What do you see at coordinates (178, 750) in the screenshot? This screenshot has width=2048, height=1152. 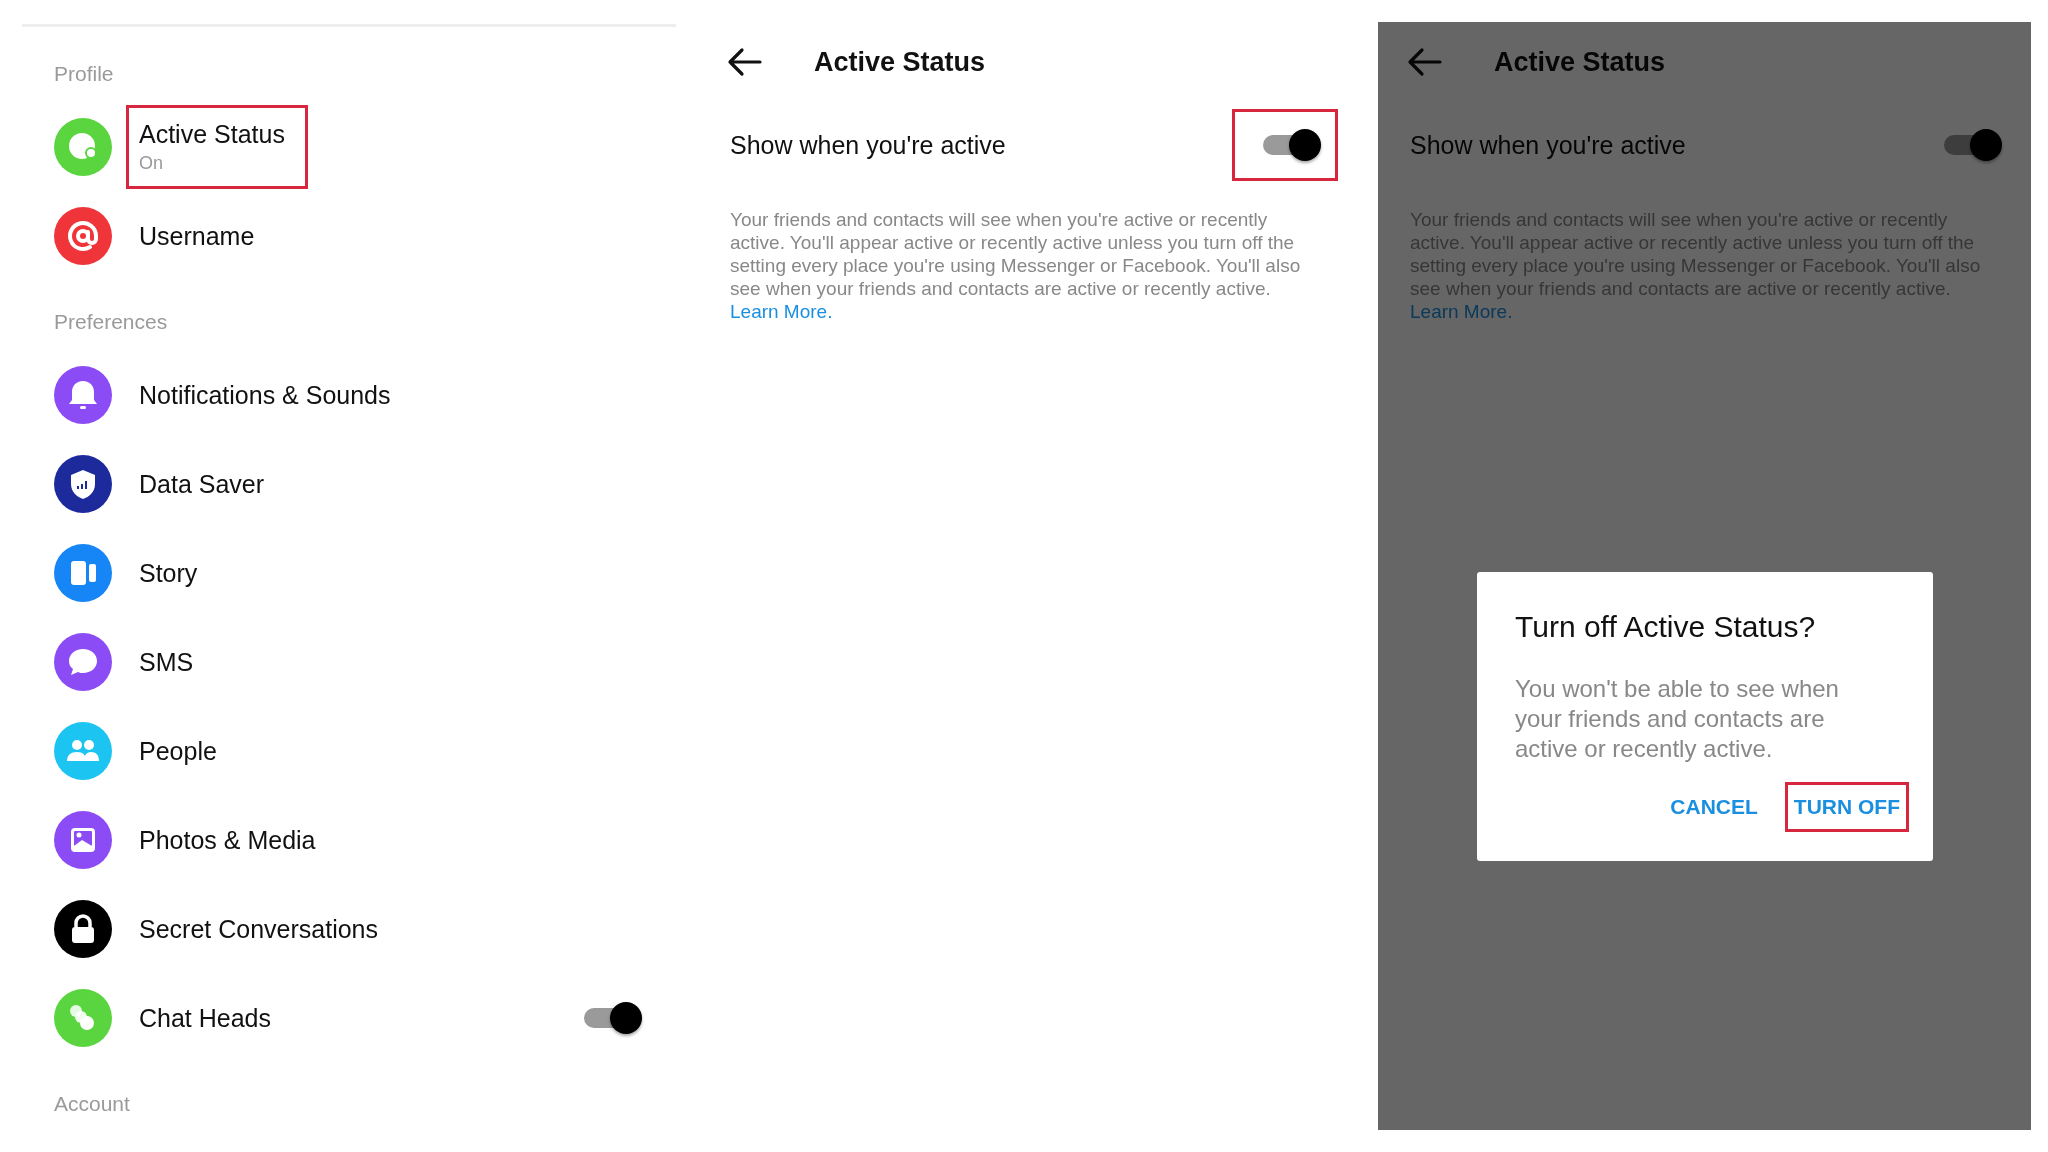 I see `settings-item: People` at bounding box center [178, 750].